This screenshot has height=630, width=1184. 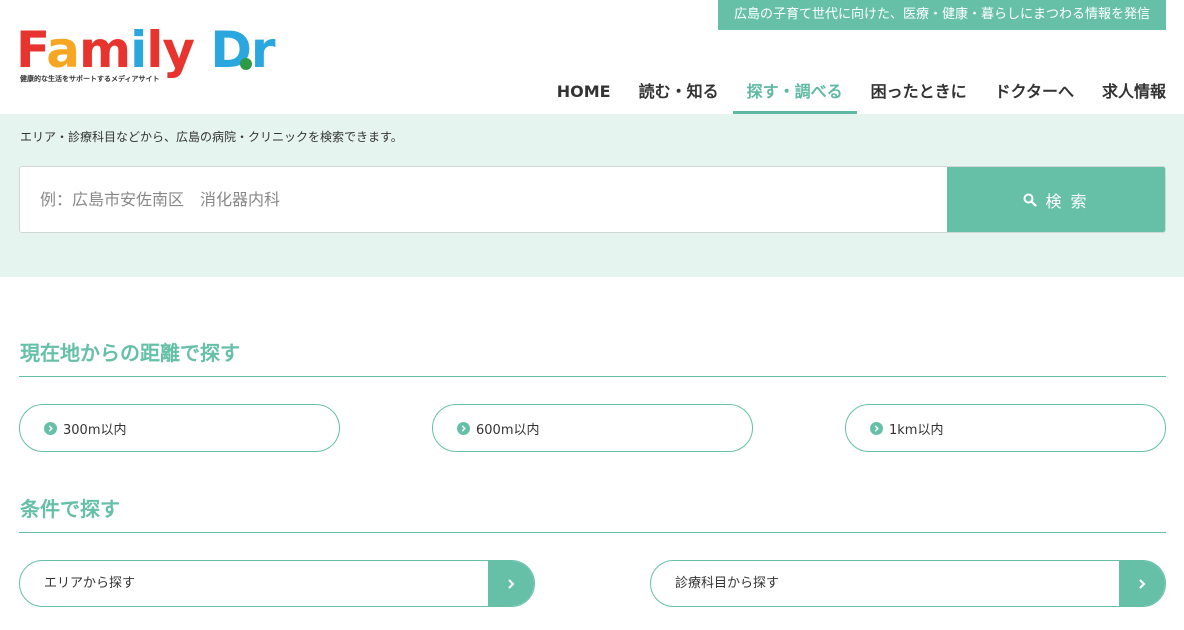 I want to click on logo-dot, so click(x=246, y=64).